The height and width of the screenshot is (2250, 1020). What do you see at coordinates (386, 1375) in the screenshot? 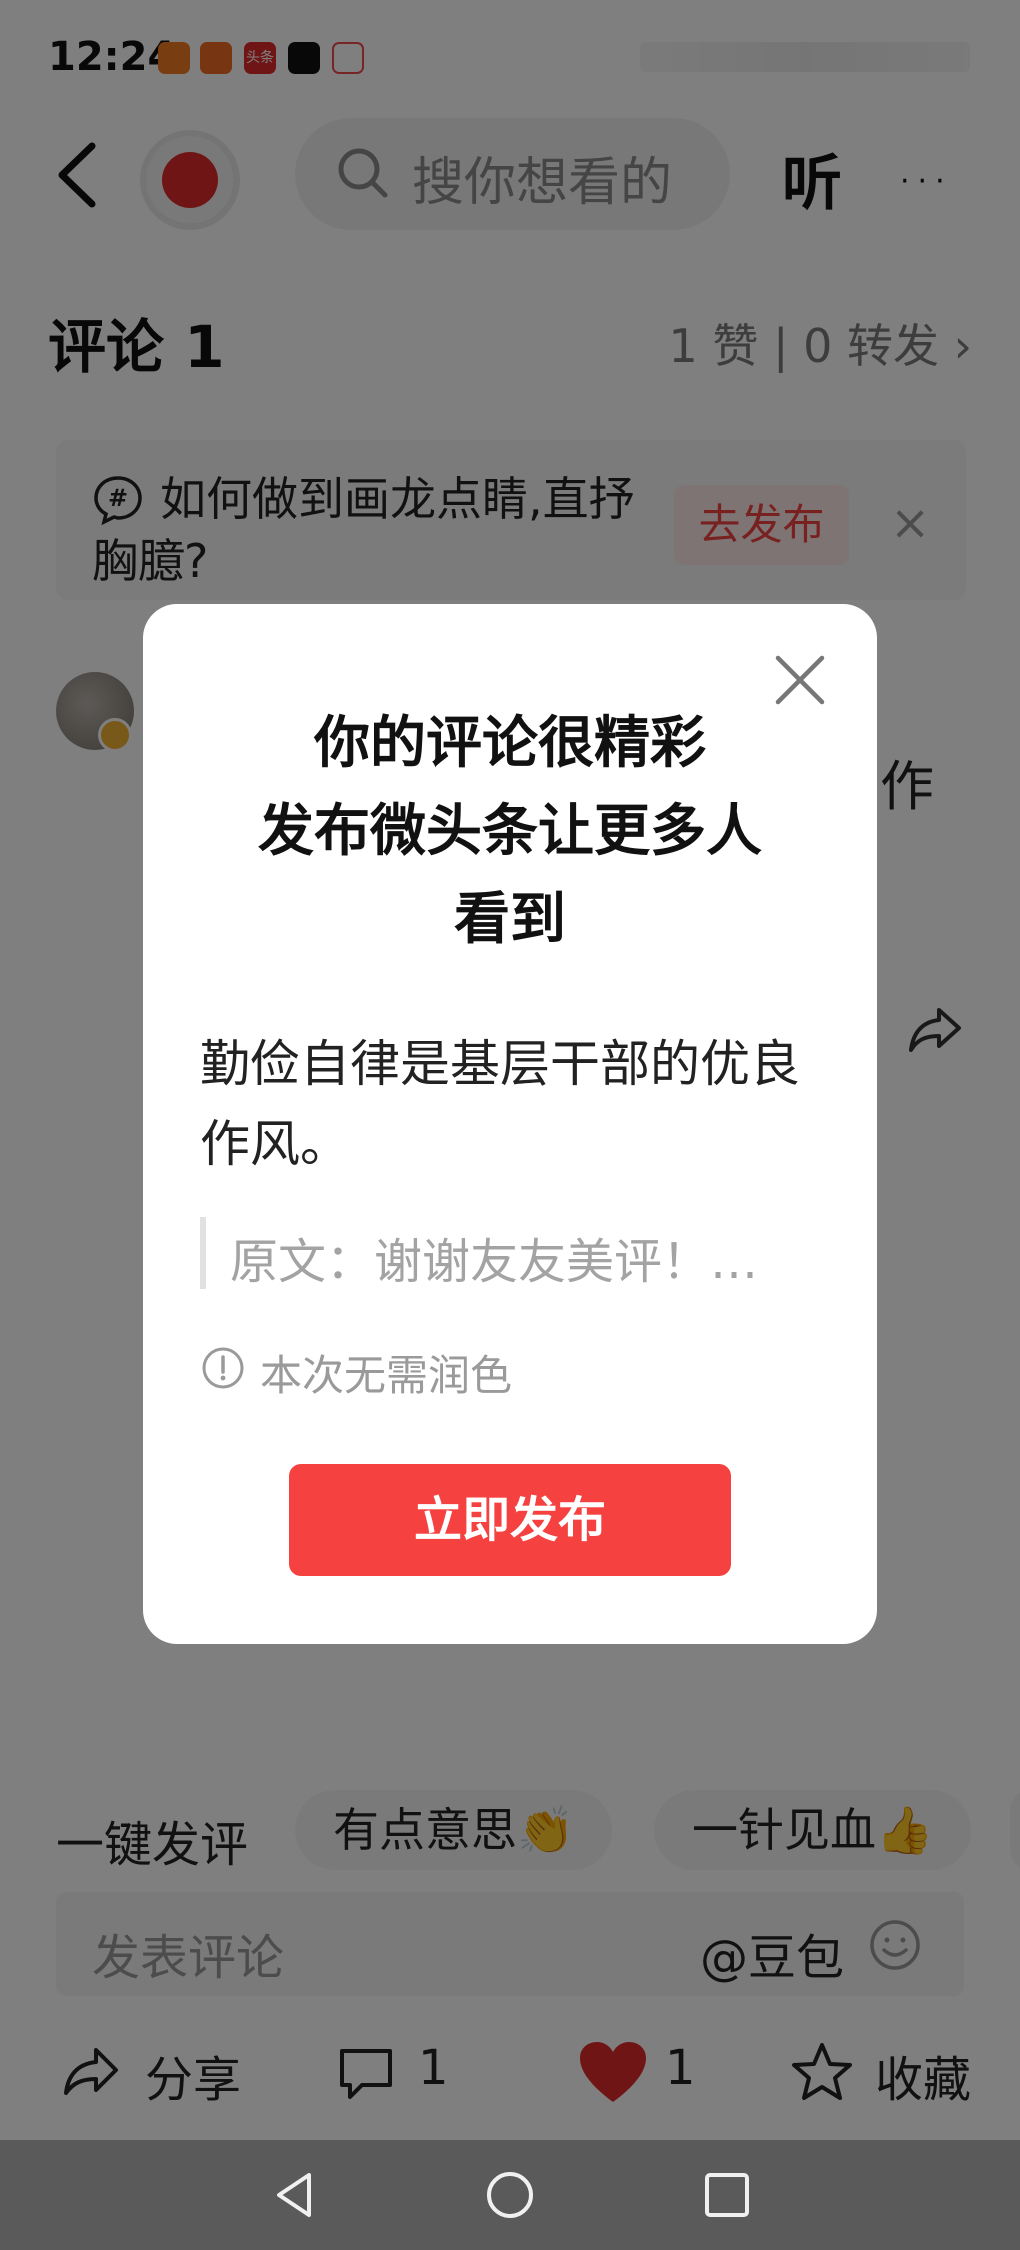
I see `polish-note: 本次无需润色` at bounding box center [386, 1375].